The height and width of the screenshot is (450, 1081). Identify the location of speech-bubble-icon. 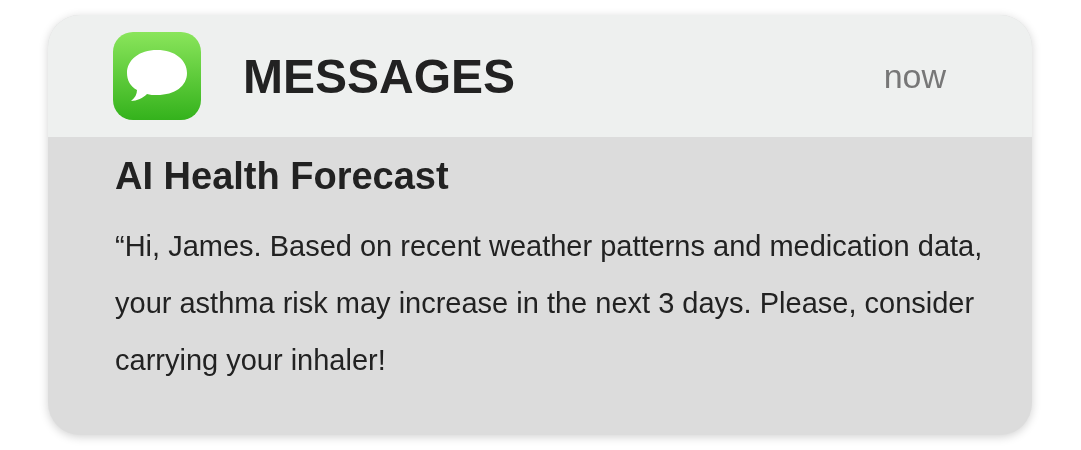
(157, 76).